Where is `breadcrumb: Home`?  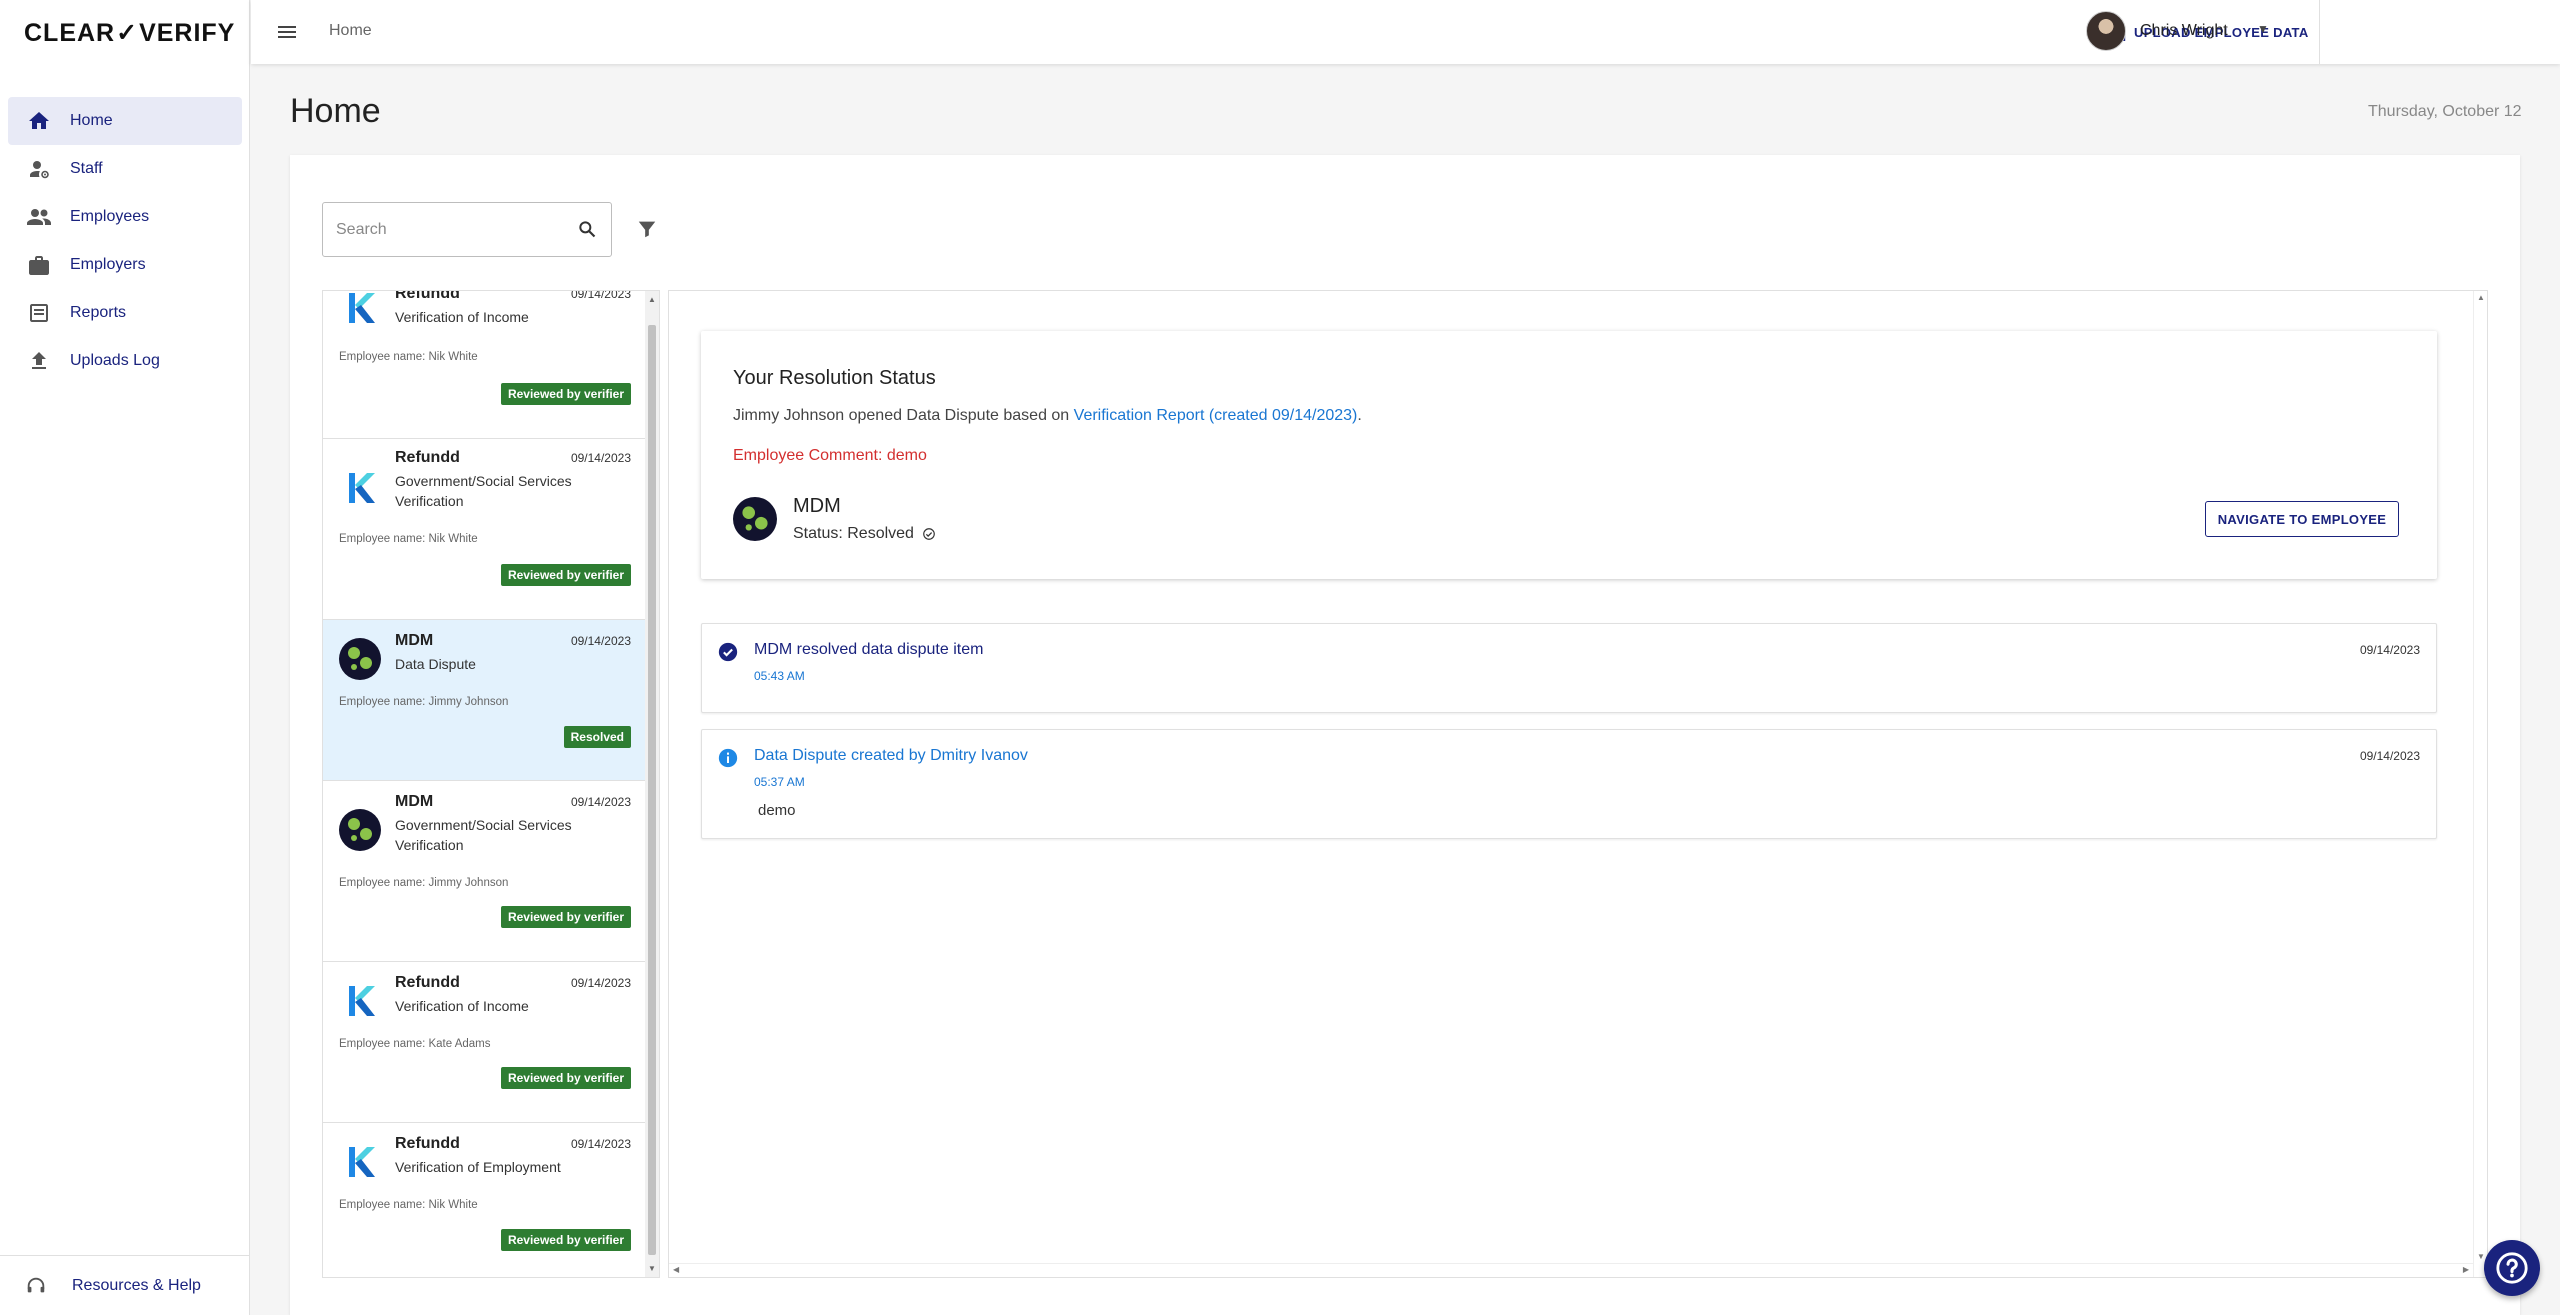 breadcrumb: Home is located at coordinates (350, 31).